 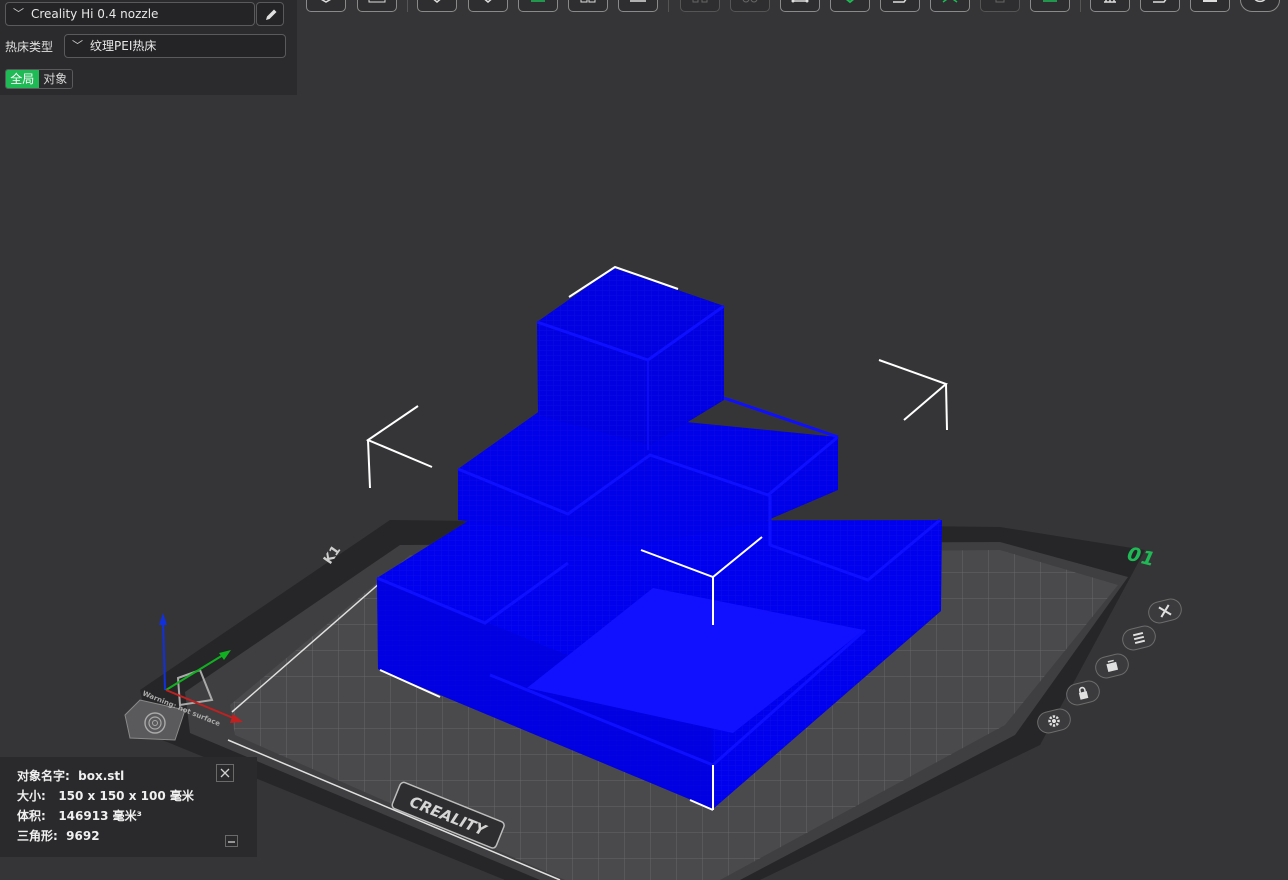 What do you see at coordinates (538, 6) in the screenshot?
I see `lay-flat-button` at bounding box center [538, 6].